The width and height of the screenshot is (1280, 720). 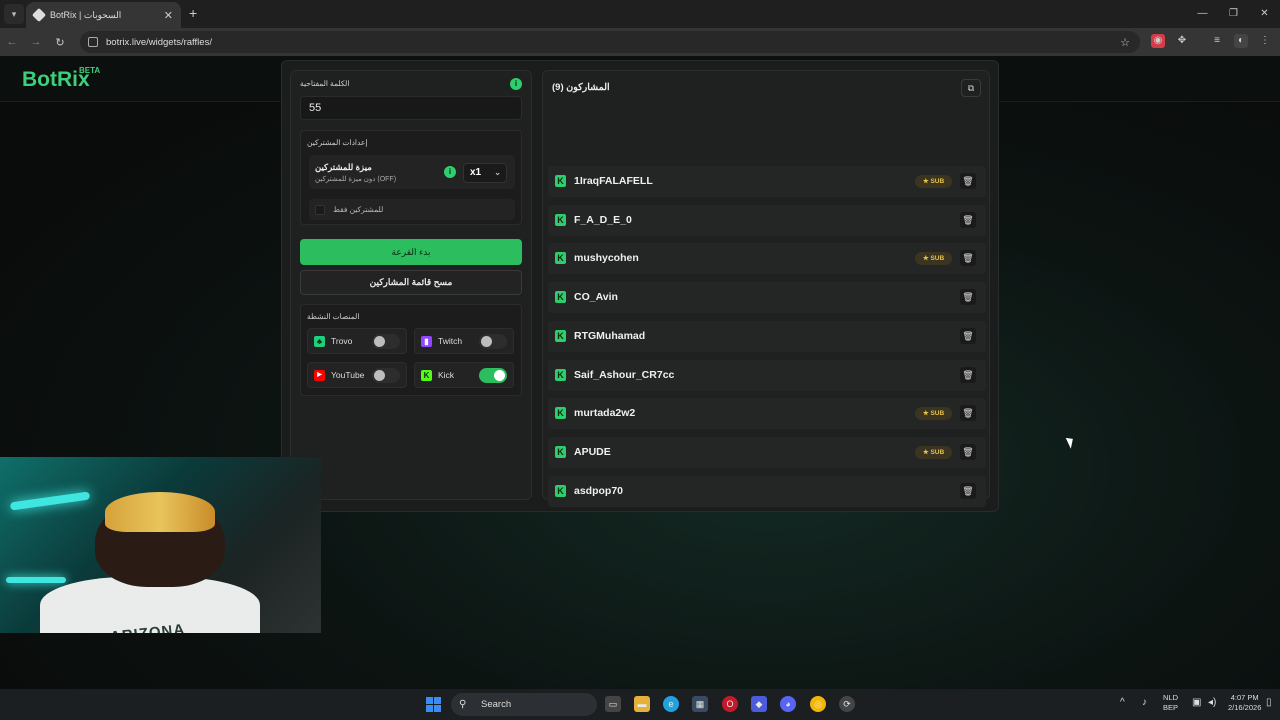 What do you see at coordinates (524, 704) in the screenshot?
I see `taskbar-search: ⚲ Search` at bounding box center [524, 704].